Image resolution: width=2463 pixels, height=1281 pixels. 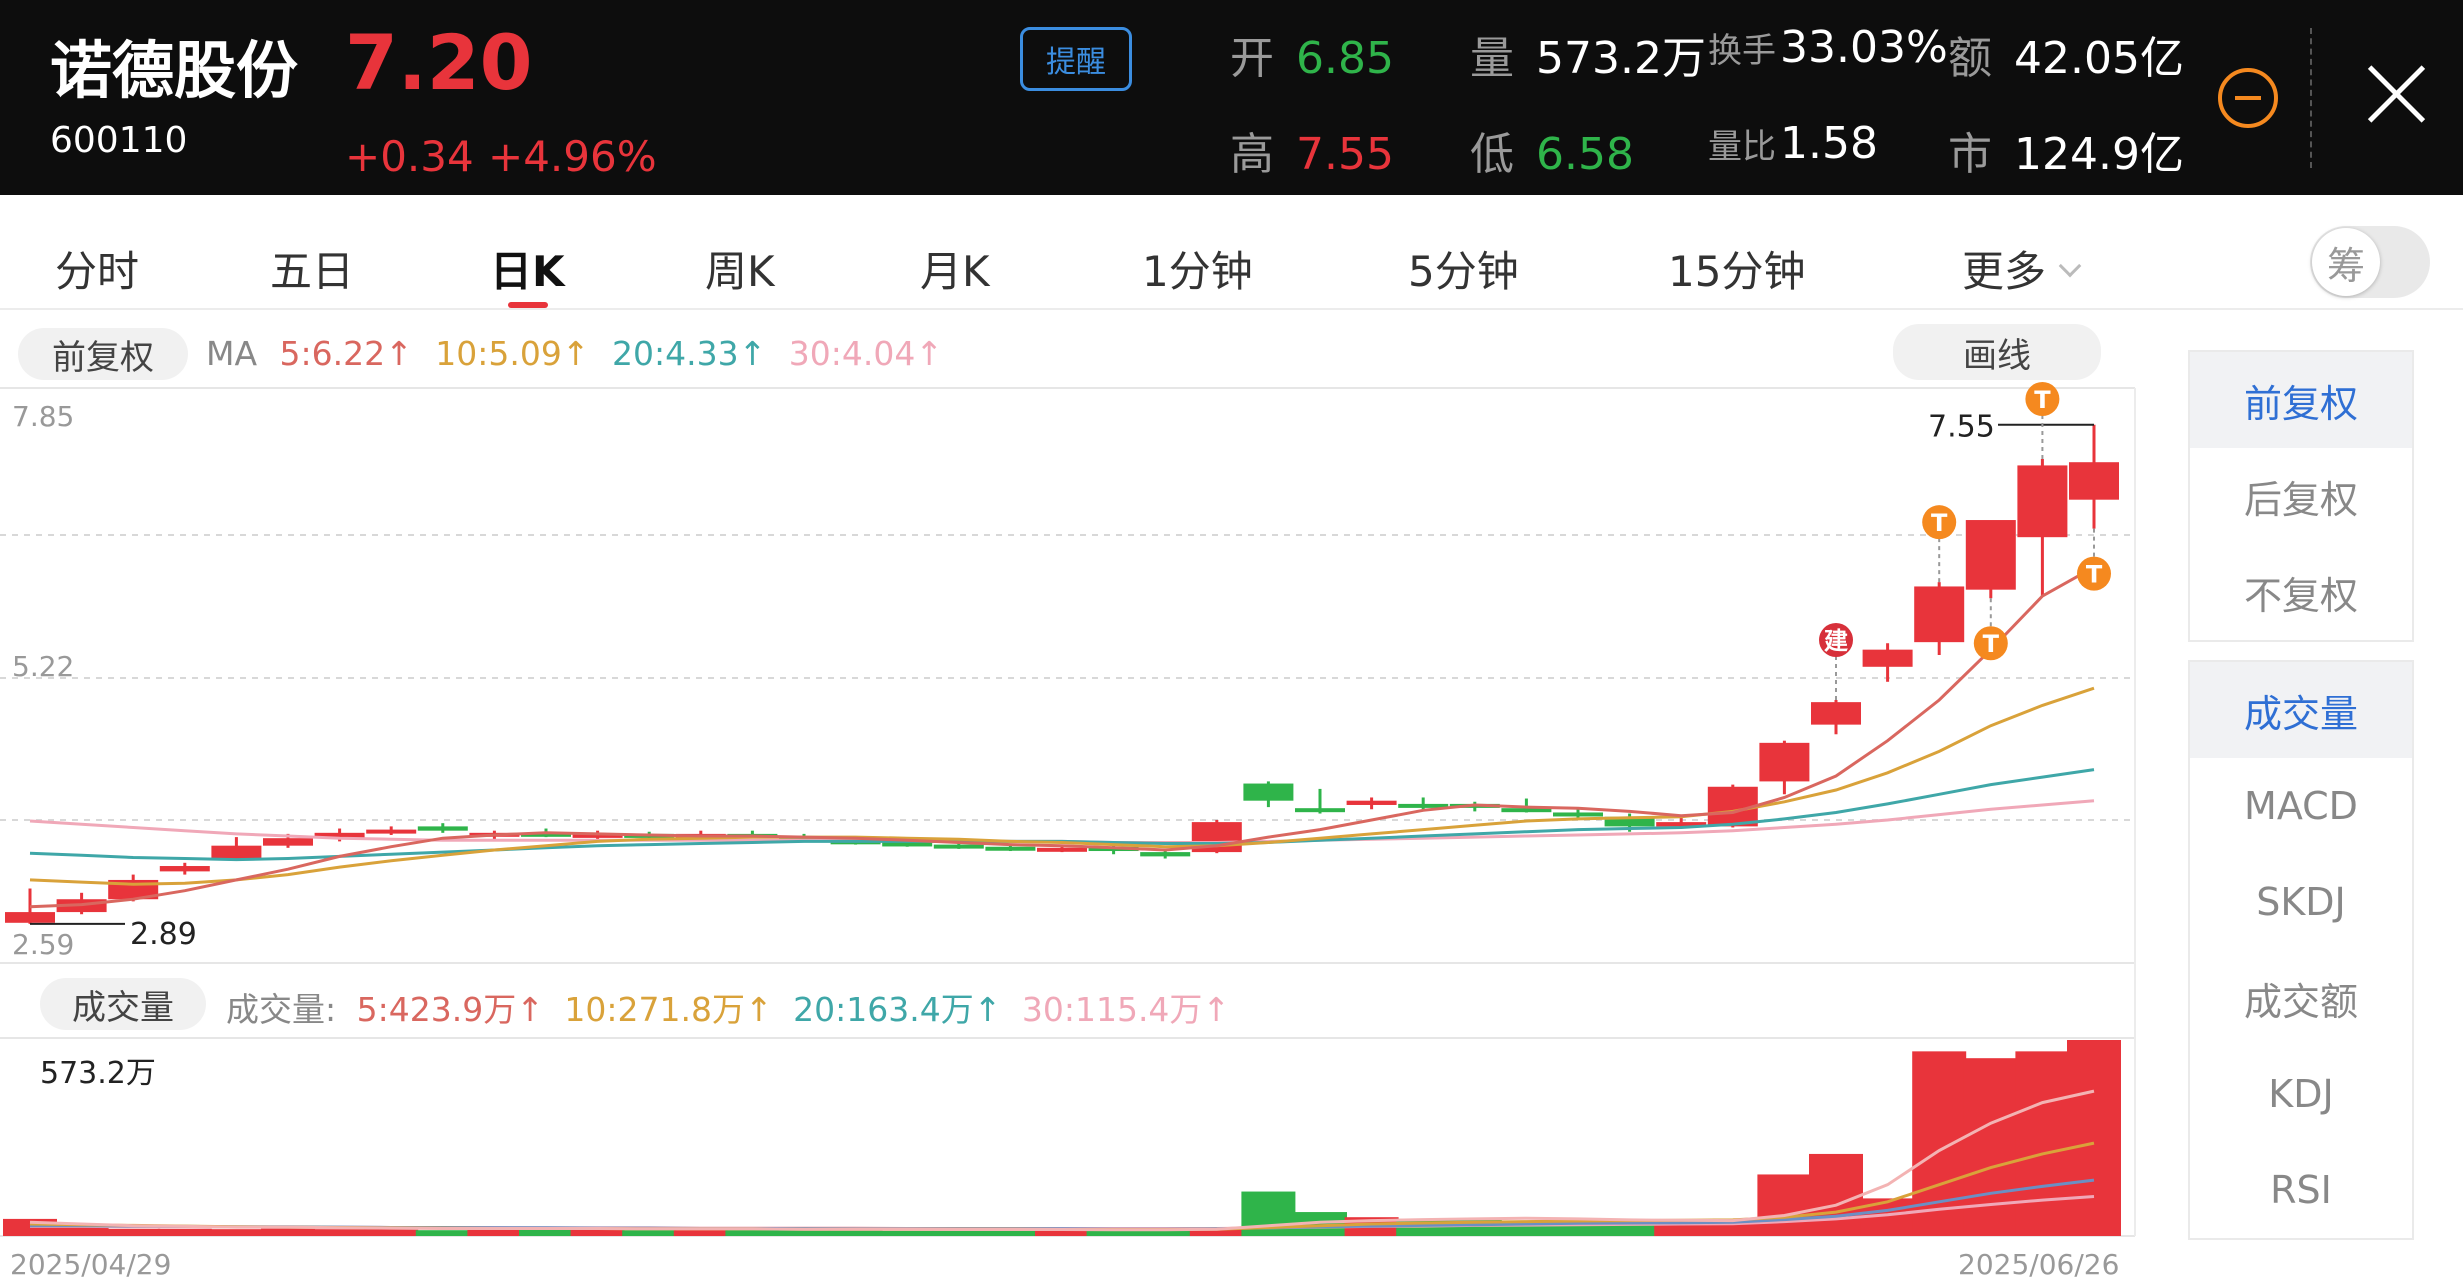 What do you see at coordinates (2301, 400) in the screenshot?
I see `adjust-forward: 前复权` at bounding box center [2301, 400].